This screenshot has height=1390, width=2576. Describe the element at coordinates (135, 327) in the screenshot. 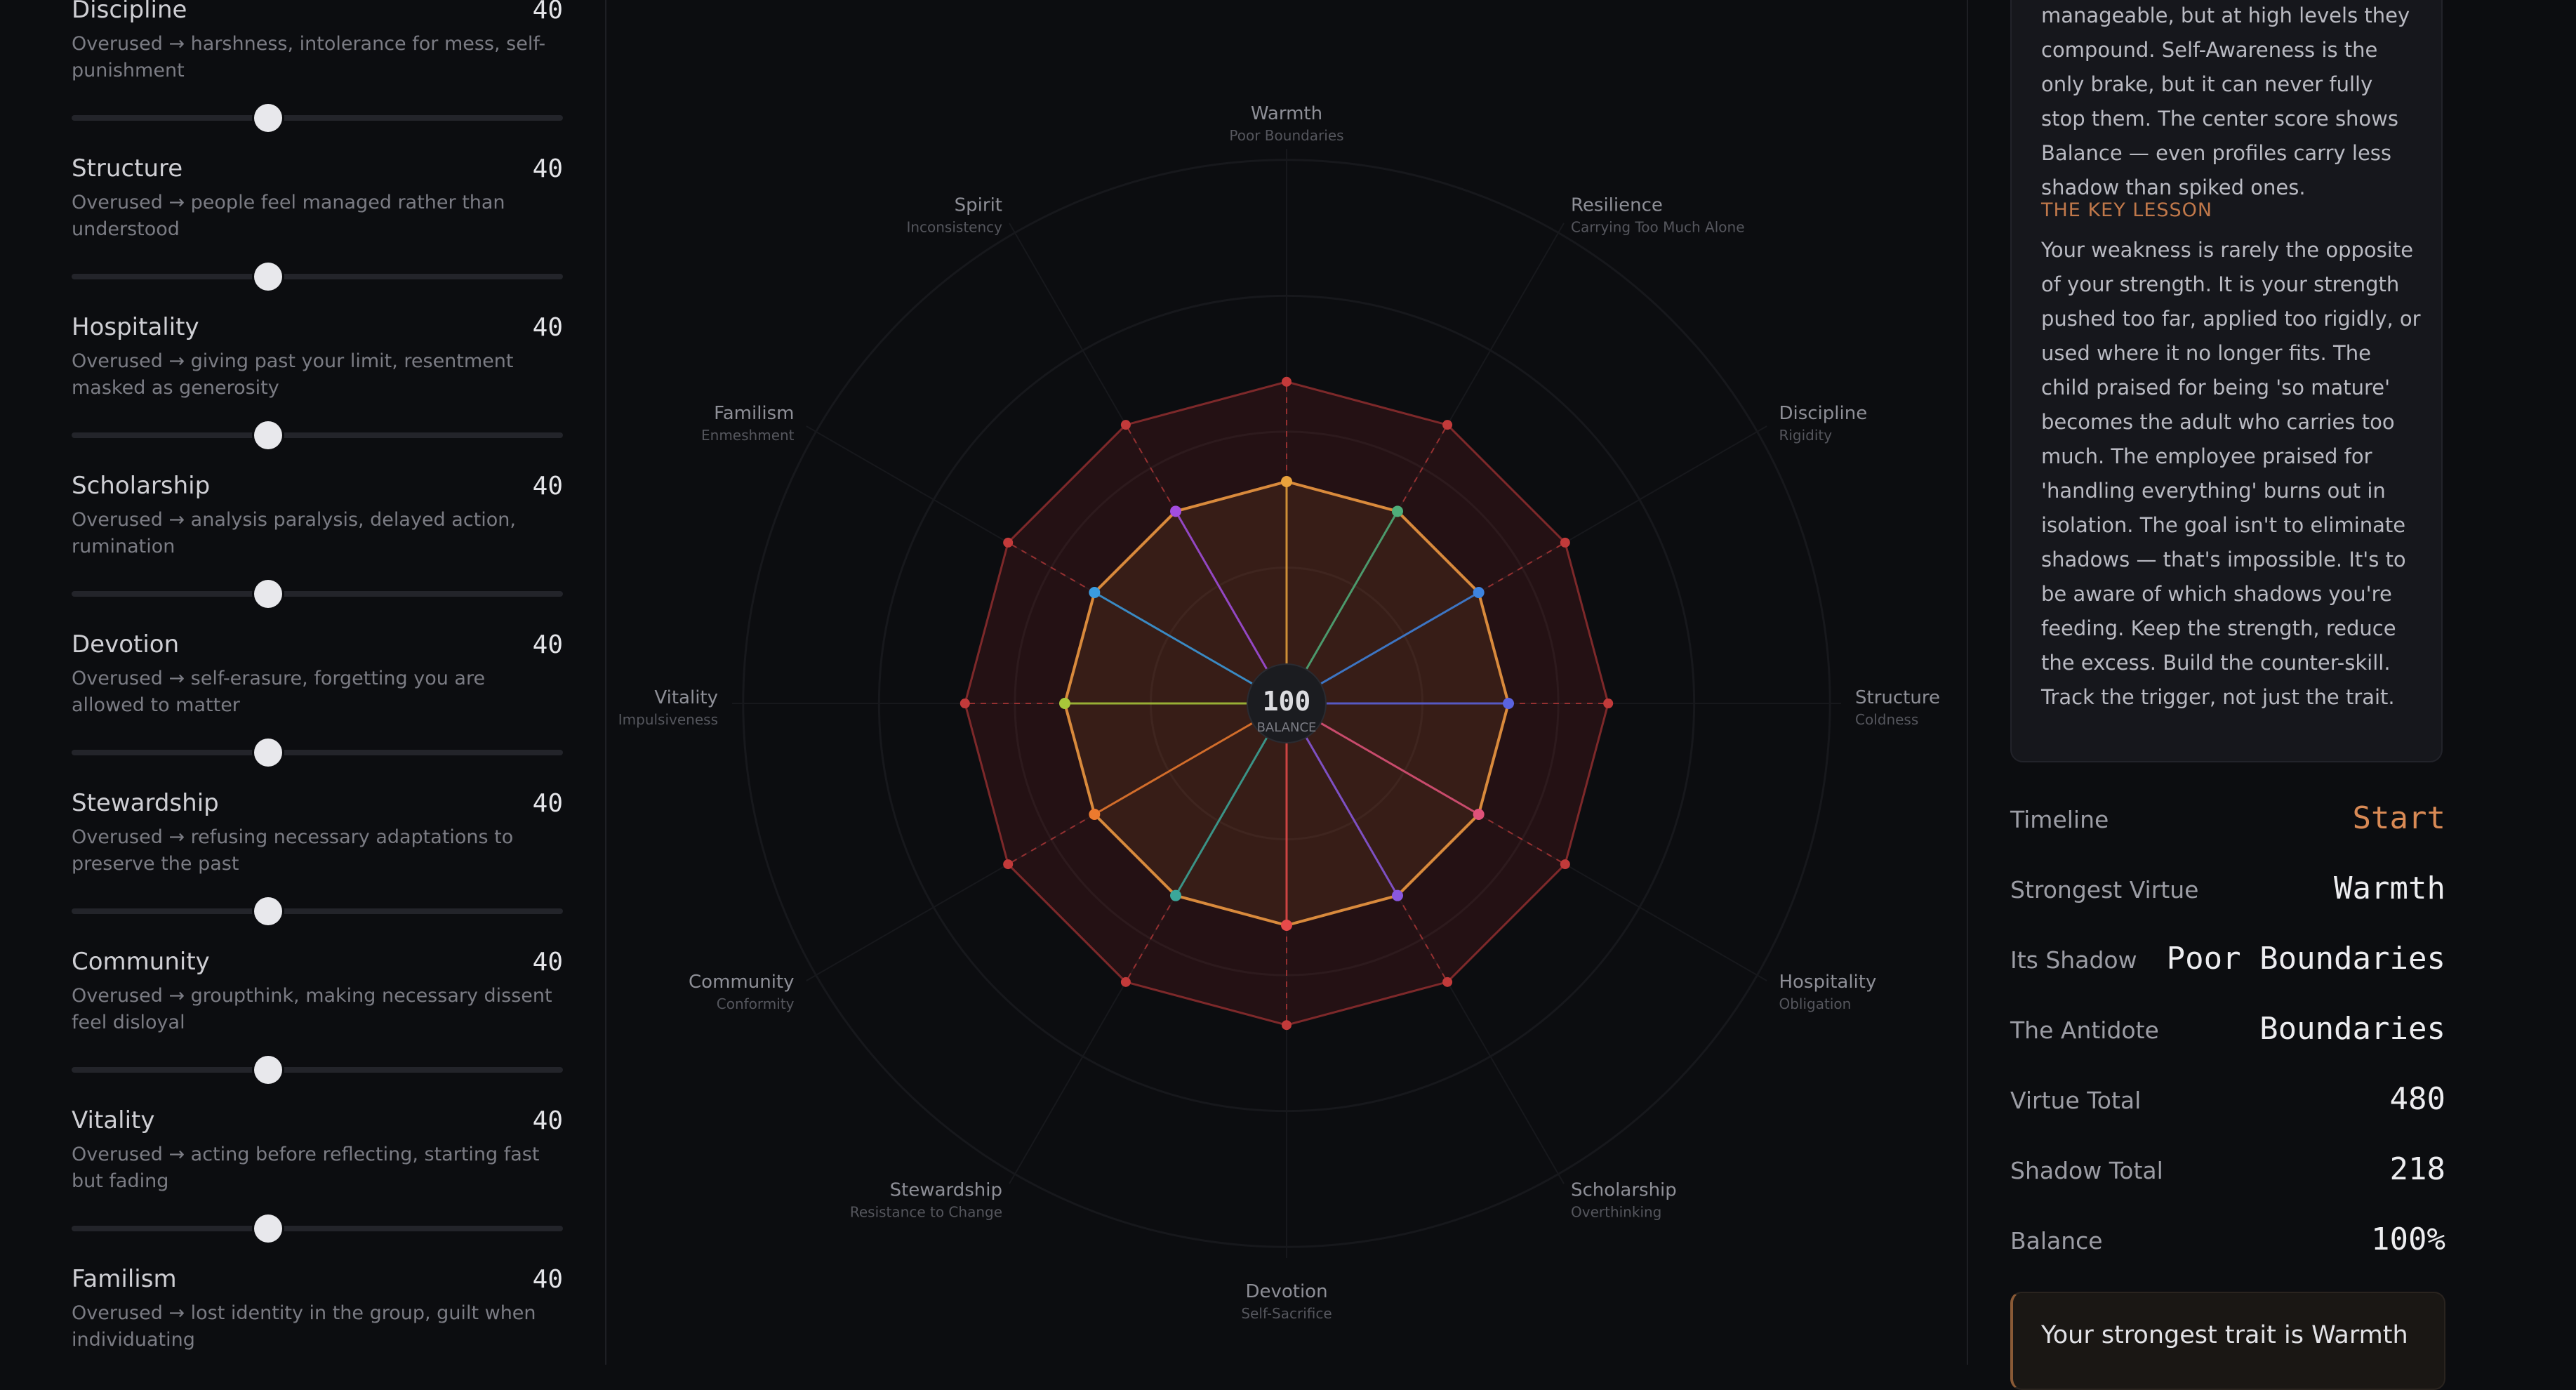

I see `trait-name: Hospitality` at that location.